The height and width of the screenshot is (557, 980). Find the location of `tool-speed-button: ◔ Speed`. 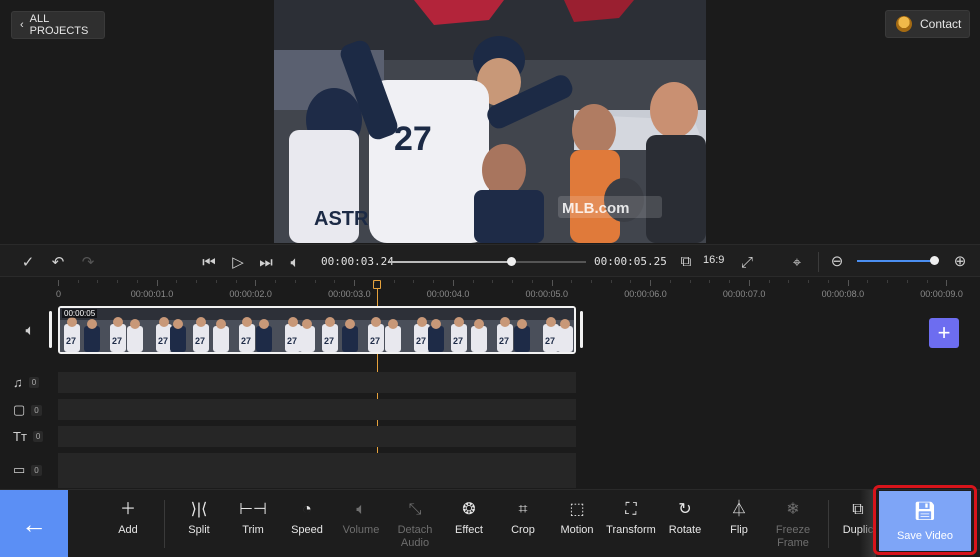

tool-speed-button: ◔ Speed is located at coordinates (307, 518).